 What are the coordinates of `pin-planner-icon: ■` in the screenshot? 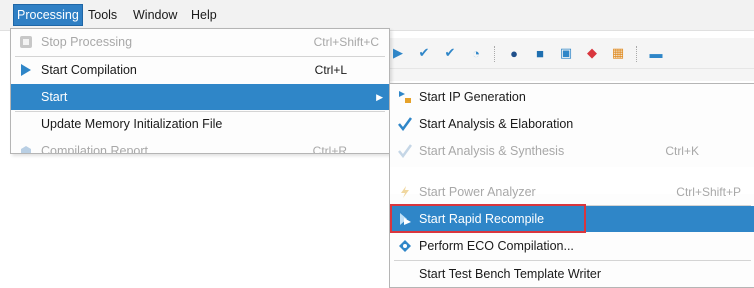 It's located at (540, 53).